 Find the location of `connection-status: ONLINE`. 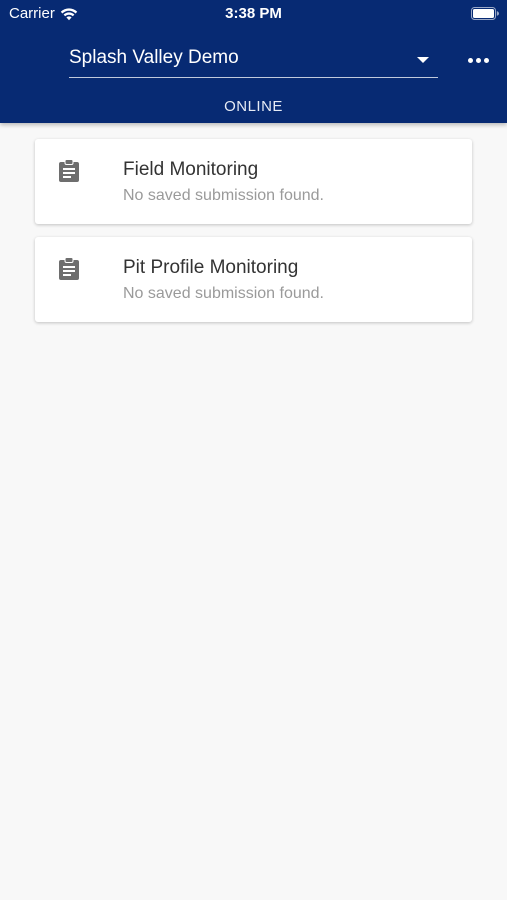

connection-status: ONLINE is located at coordinates (253, 106).